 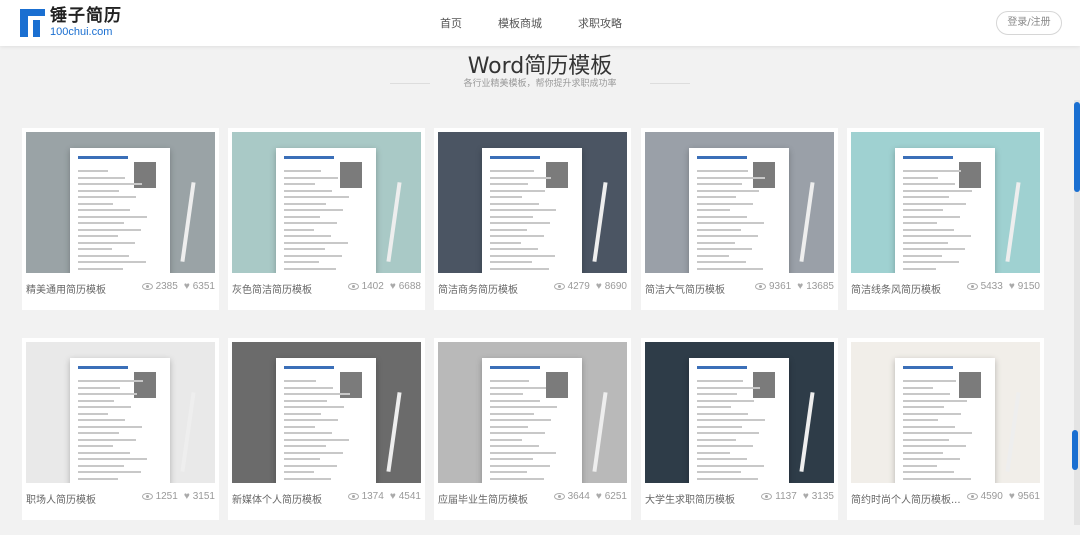 I want to click on view-count: 4279, so click(x=578, y=286).